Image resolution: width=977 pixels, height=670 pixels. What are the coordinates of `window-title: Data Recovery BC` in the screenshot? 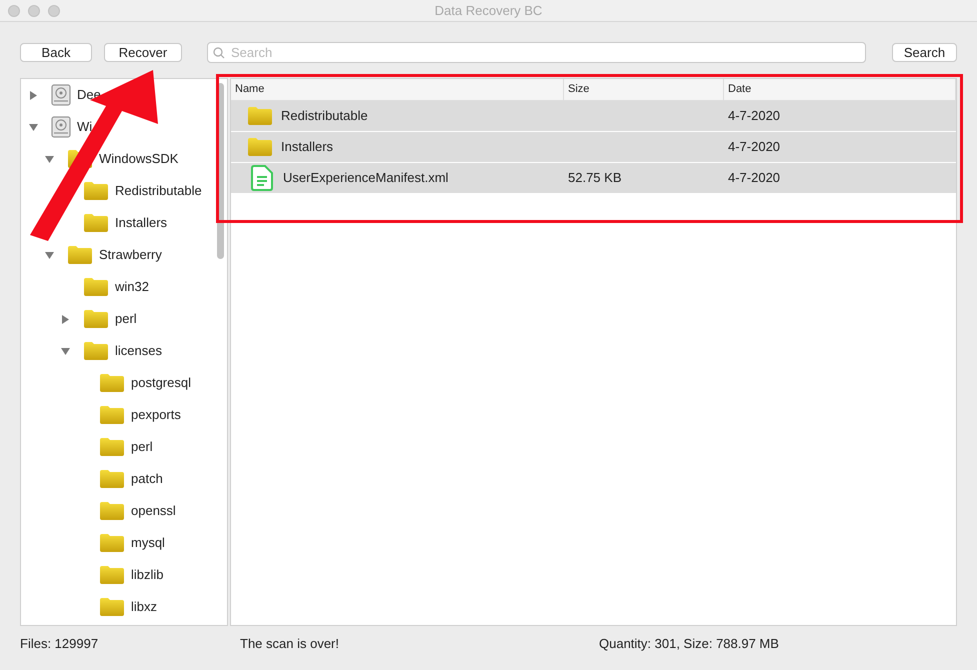 It's located at (488, 11).